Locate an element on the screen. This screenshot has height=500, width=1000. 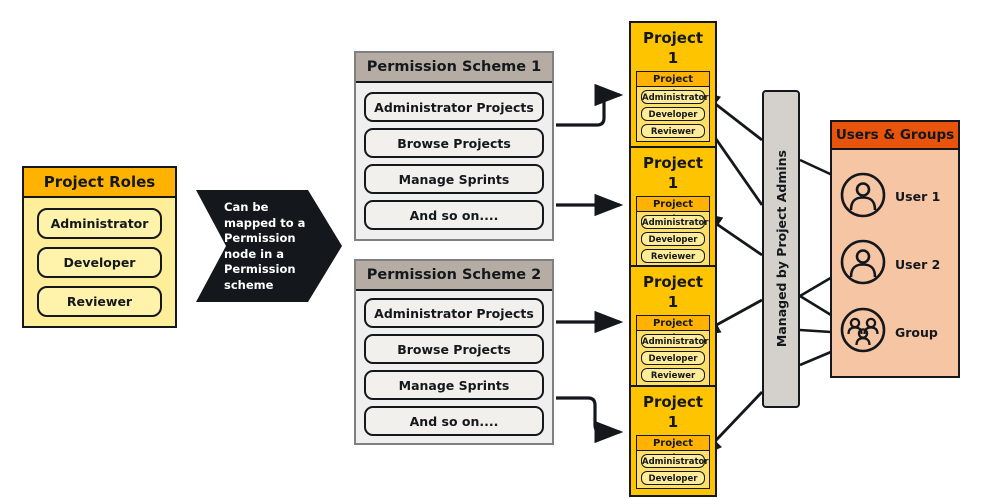
user-label: User 1 is located at coordinates (918, 197).